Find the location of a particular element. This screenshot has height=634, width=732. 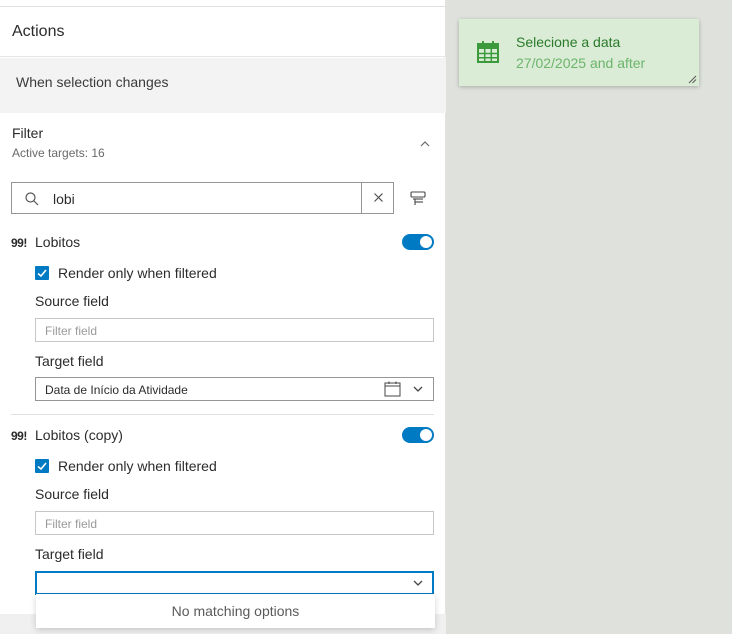

calendar-icon is located at coordinates (488, 52).